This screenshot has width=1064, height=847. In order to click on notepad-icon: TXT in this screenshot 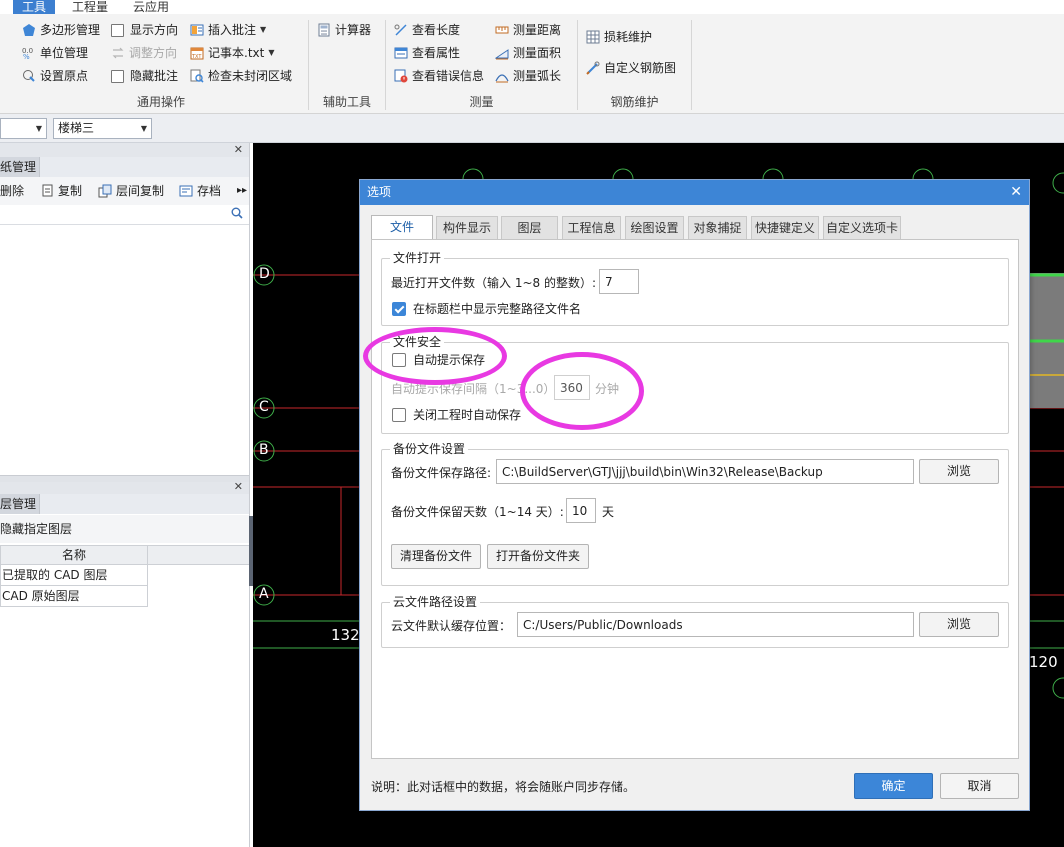, I will do `click(197, 53)`.